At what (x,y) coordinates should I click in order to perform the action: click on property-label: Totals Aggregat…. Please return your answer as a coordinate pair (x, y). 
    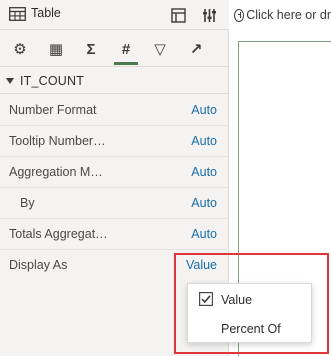
    Looking at the image, I should click on (58, 234).